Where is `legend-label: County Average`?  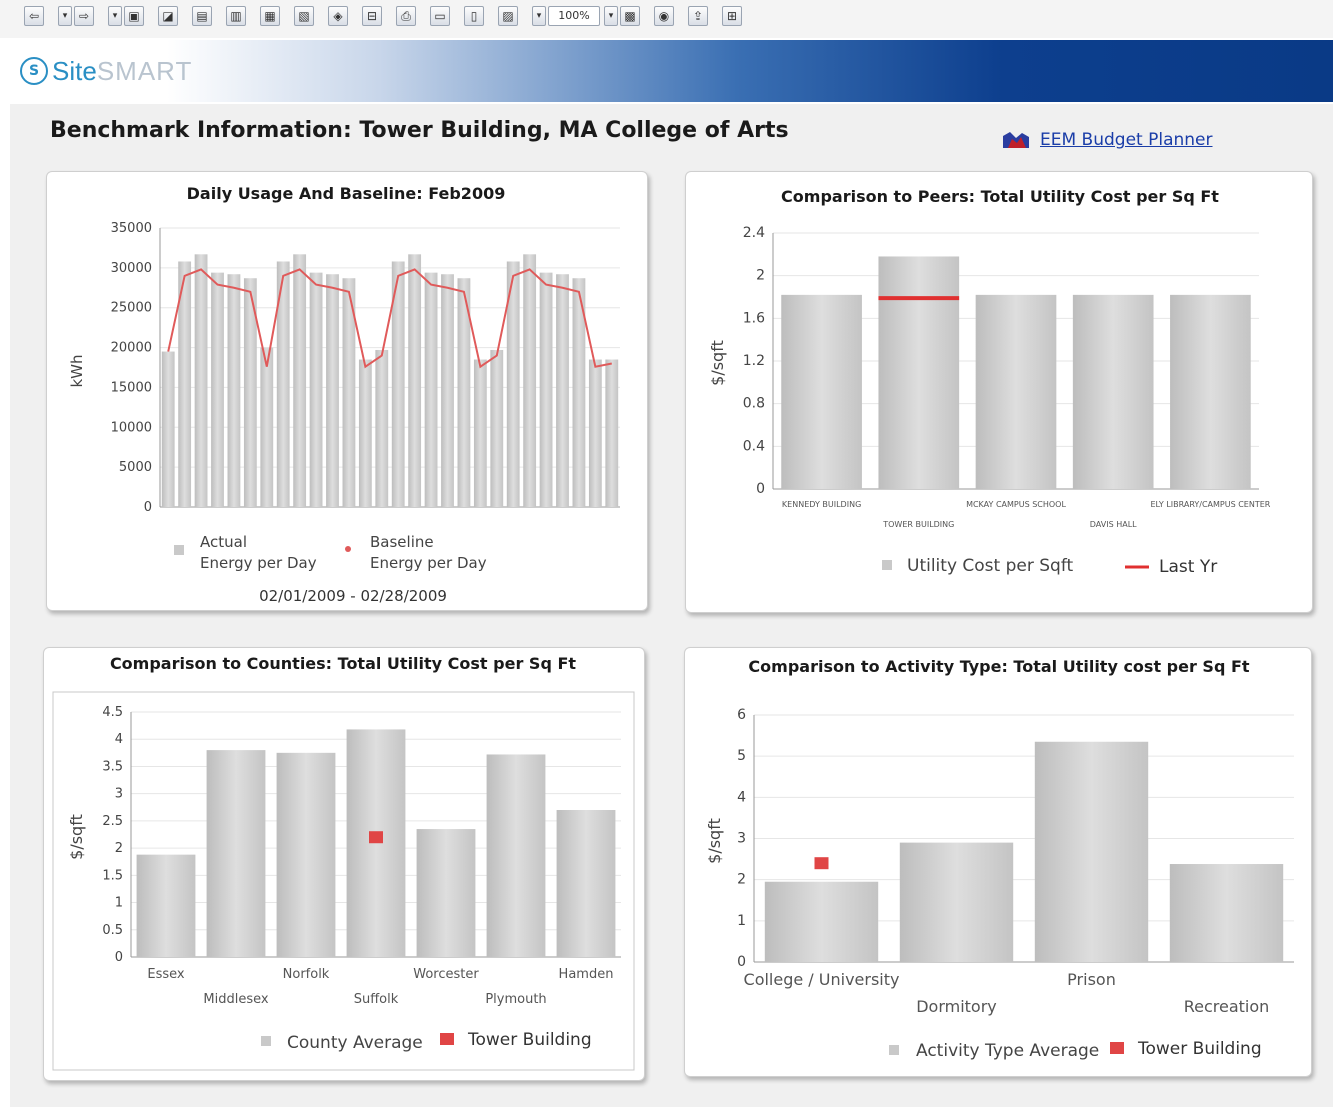 legend-label: County Average is located at coordinates (355, 1043).